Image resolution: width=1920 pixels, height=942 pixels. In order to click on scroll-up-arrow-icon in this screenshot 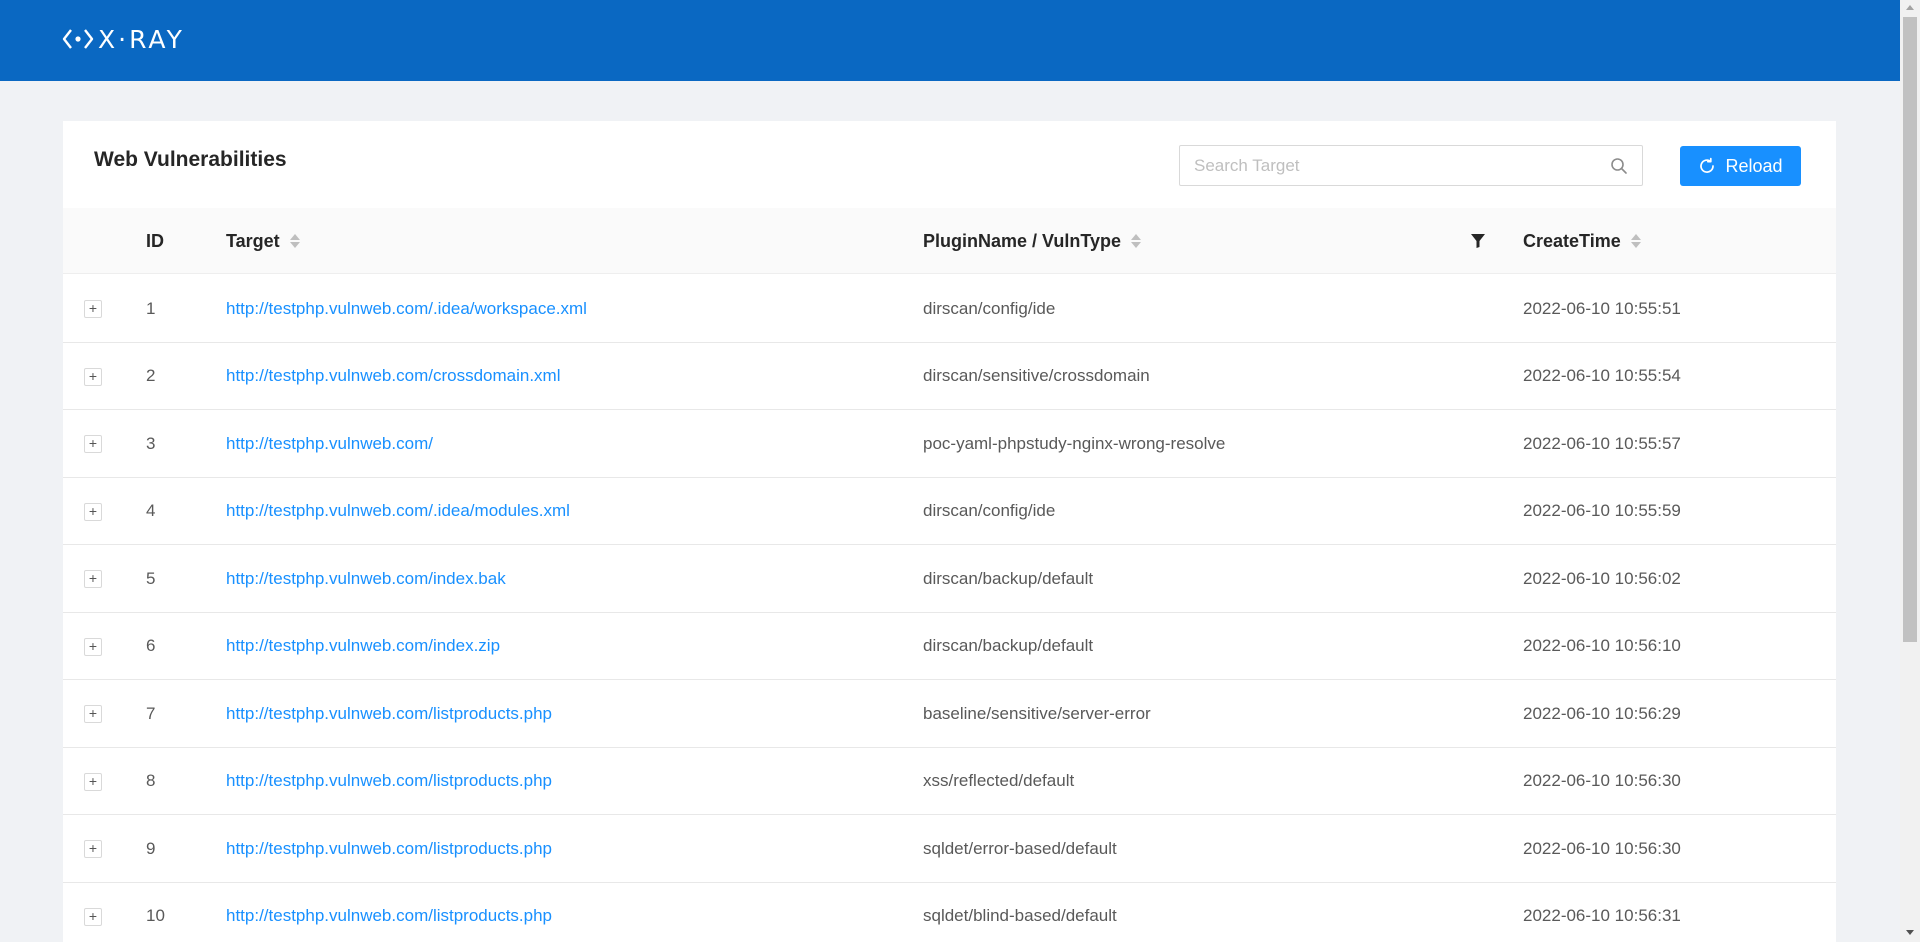, I will do `click(1910, 7)`.